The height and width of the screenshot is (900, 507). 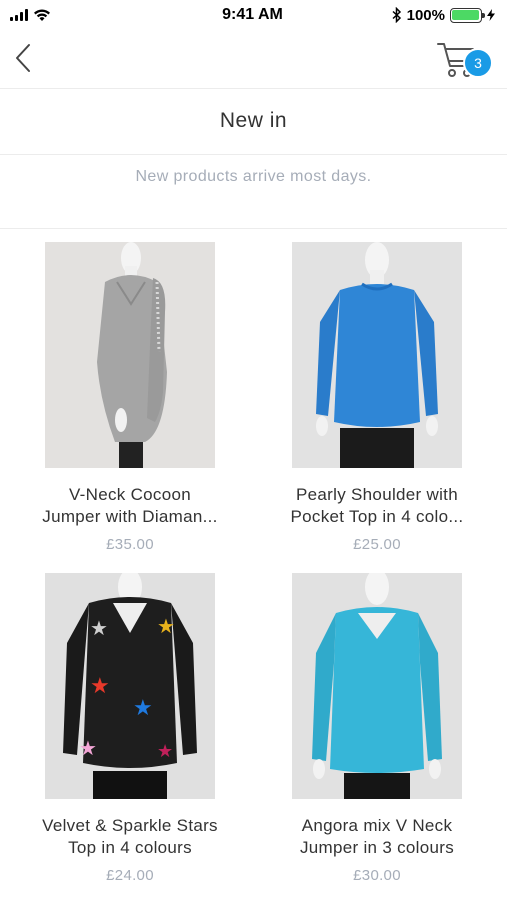 What do you see at coordinates (478, 63) in the screenshot?
I see `cart-count-badge: 3` at bounding box center [478, 63].